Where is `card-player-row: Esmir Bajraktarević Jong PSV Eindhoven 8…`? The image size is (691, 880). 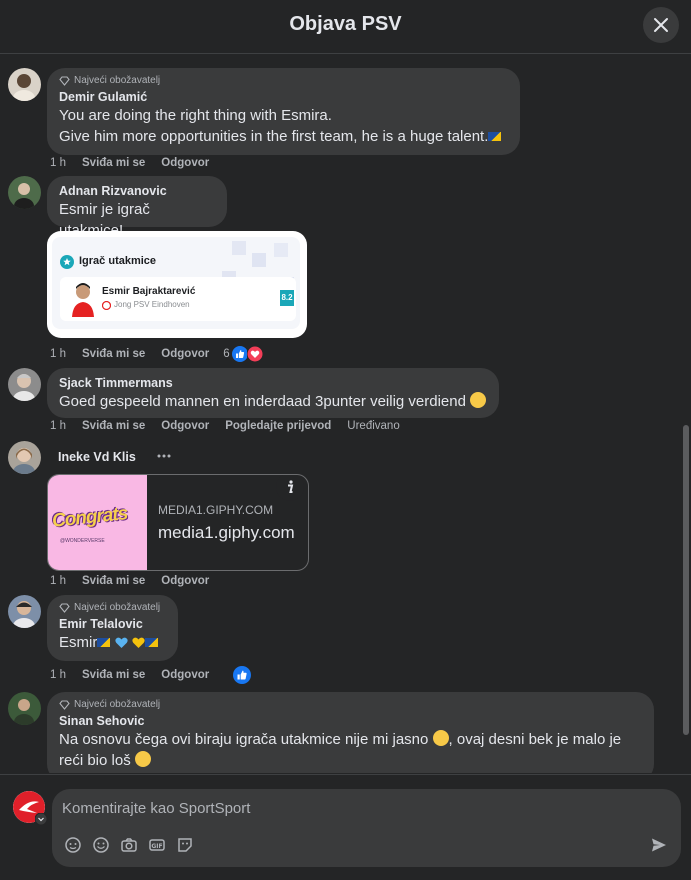 card-player-row: Esmir Bajraktarević Jong PSV Eindhoven 8… is located at coordinates (178, 299).